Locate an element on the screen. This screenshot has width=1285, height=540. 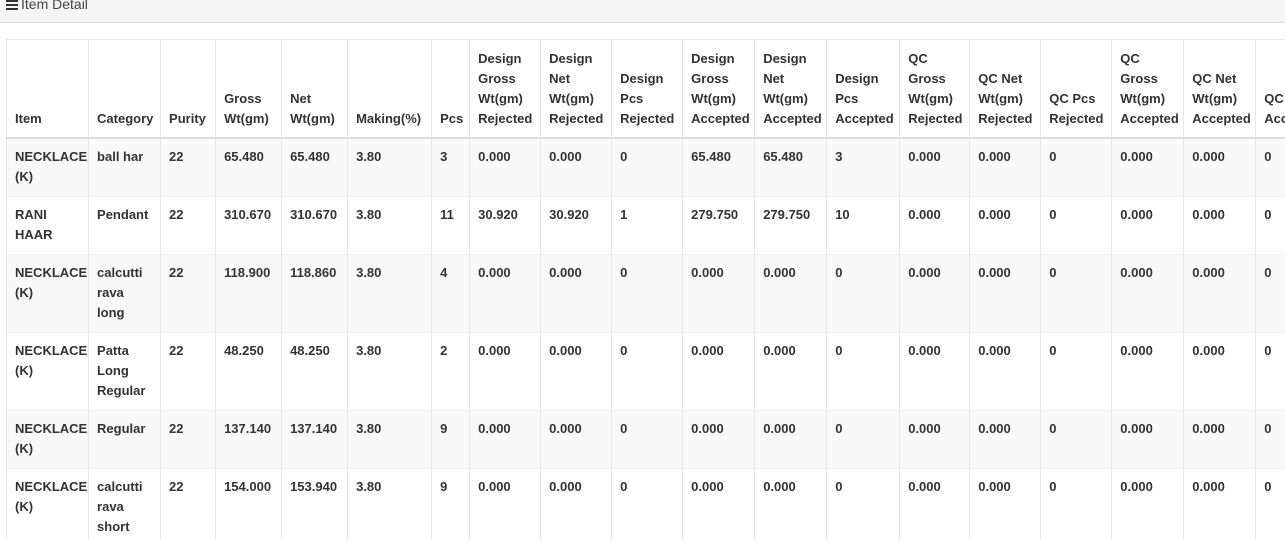
table-cell: 118.900 is located at coordinates (249, 294).